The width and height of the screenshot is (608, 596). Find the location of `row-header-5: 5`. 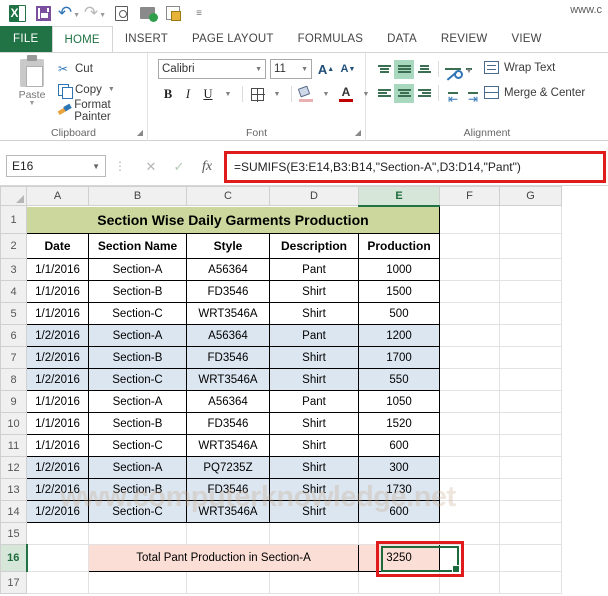

row-header-5: 5 is located at coordinates (13, 313).